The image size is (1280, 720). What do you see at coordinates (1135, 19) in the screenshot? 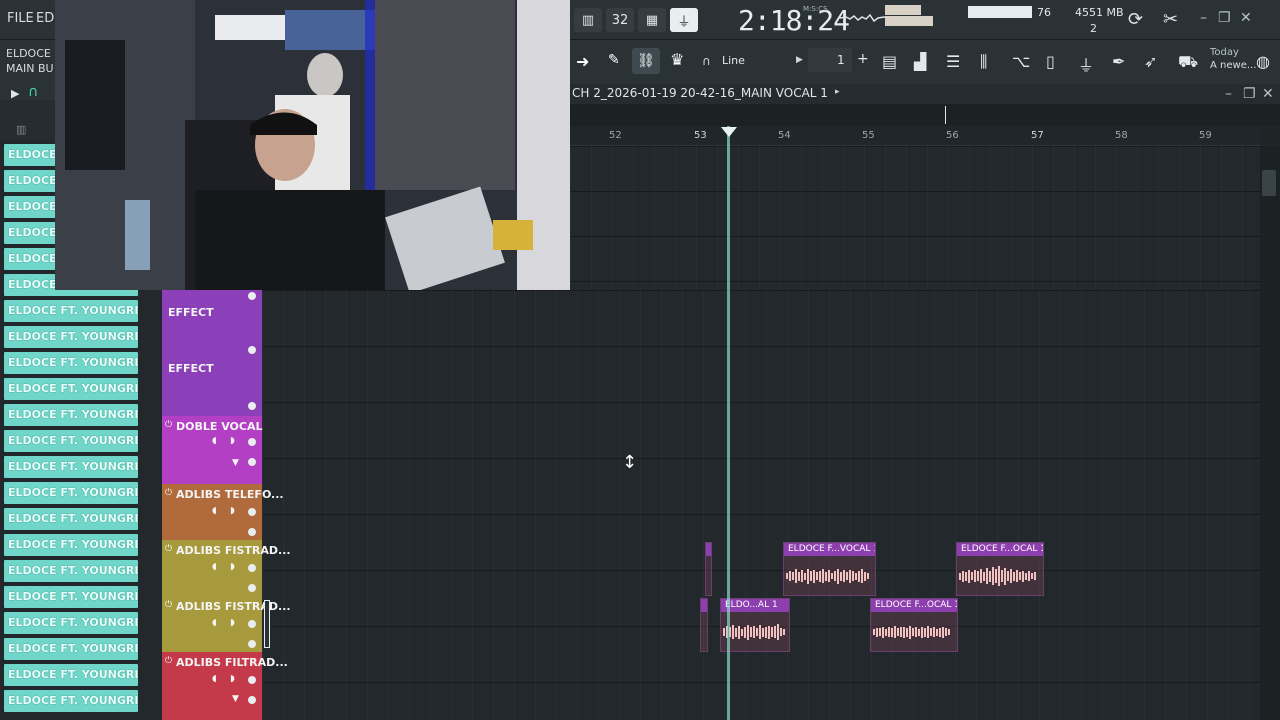
I see `refresh-icon: ⟳` at bounding box center [1135, 19].